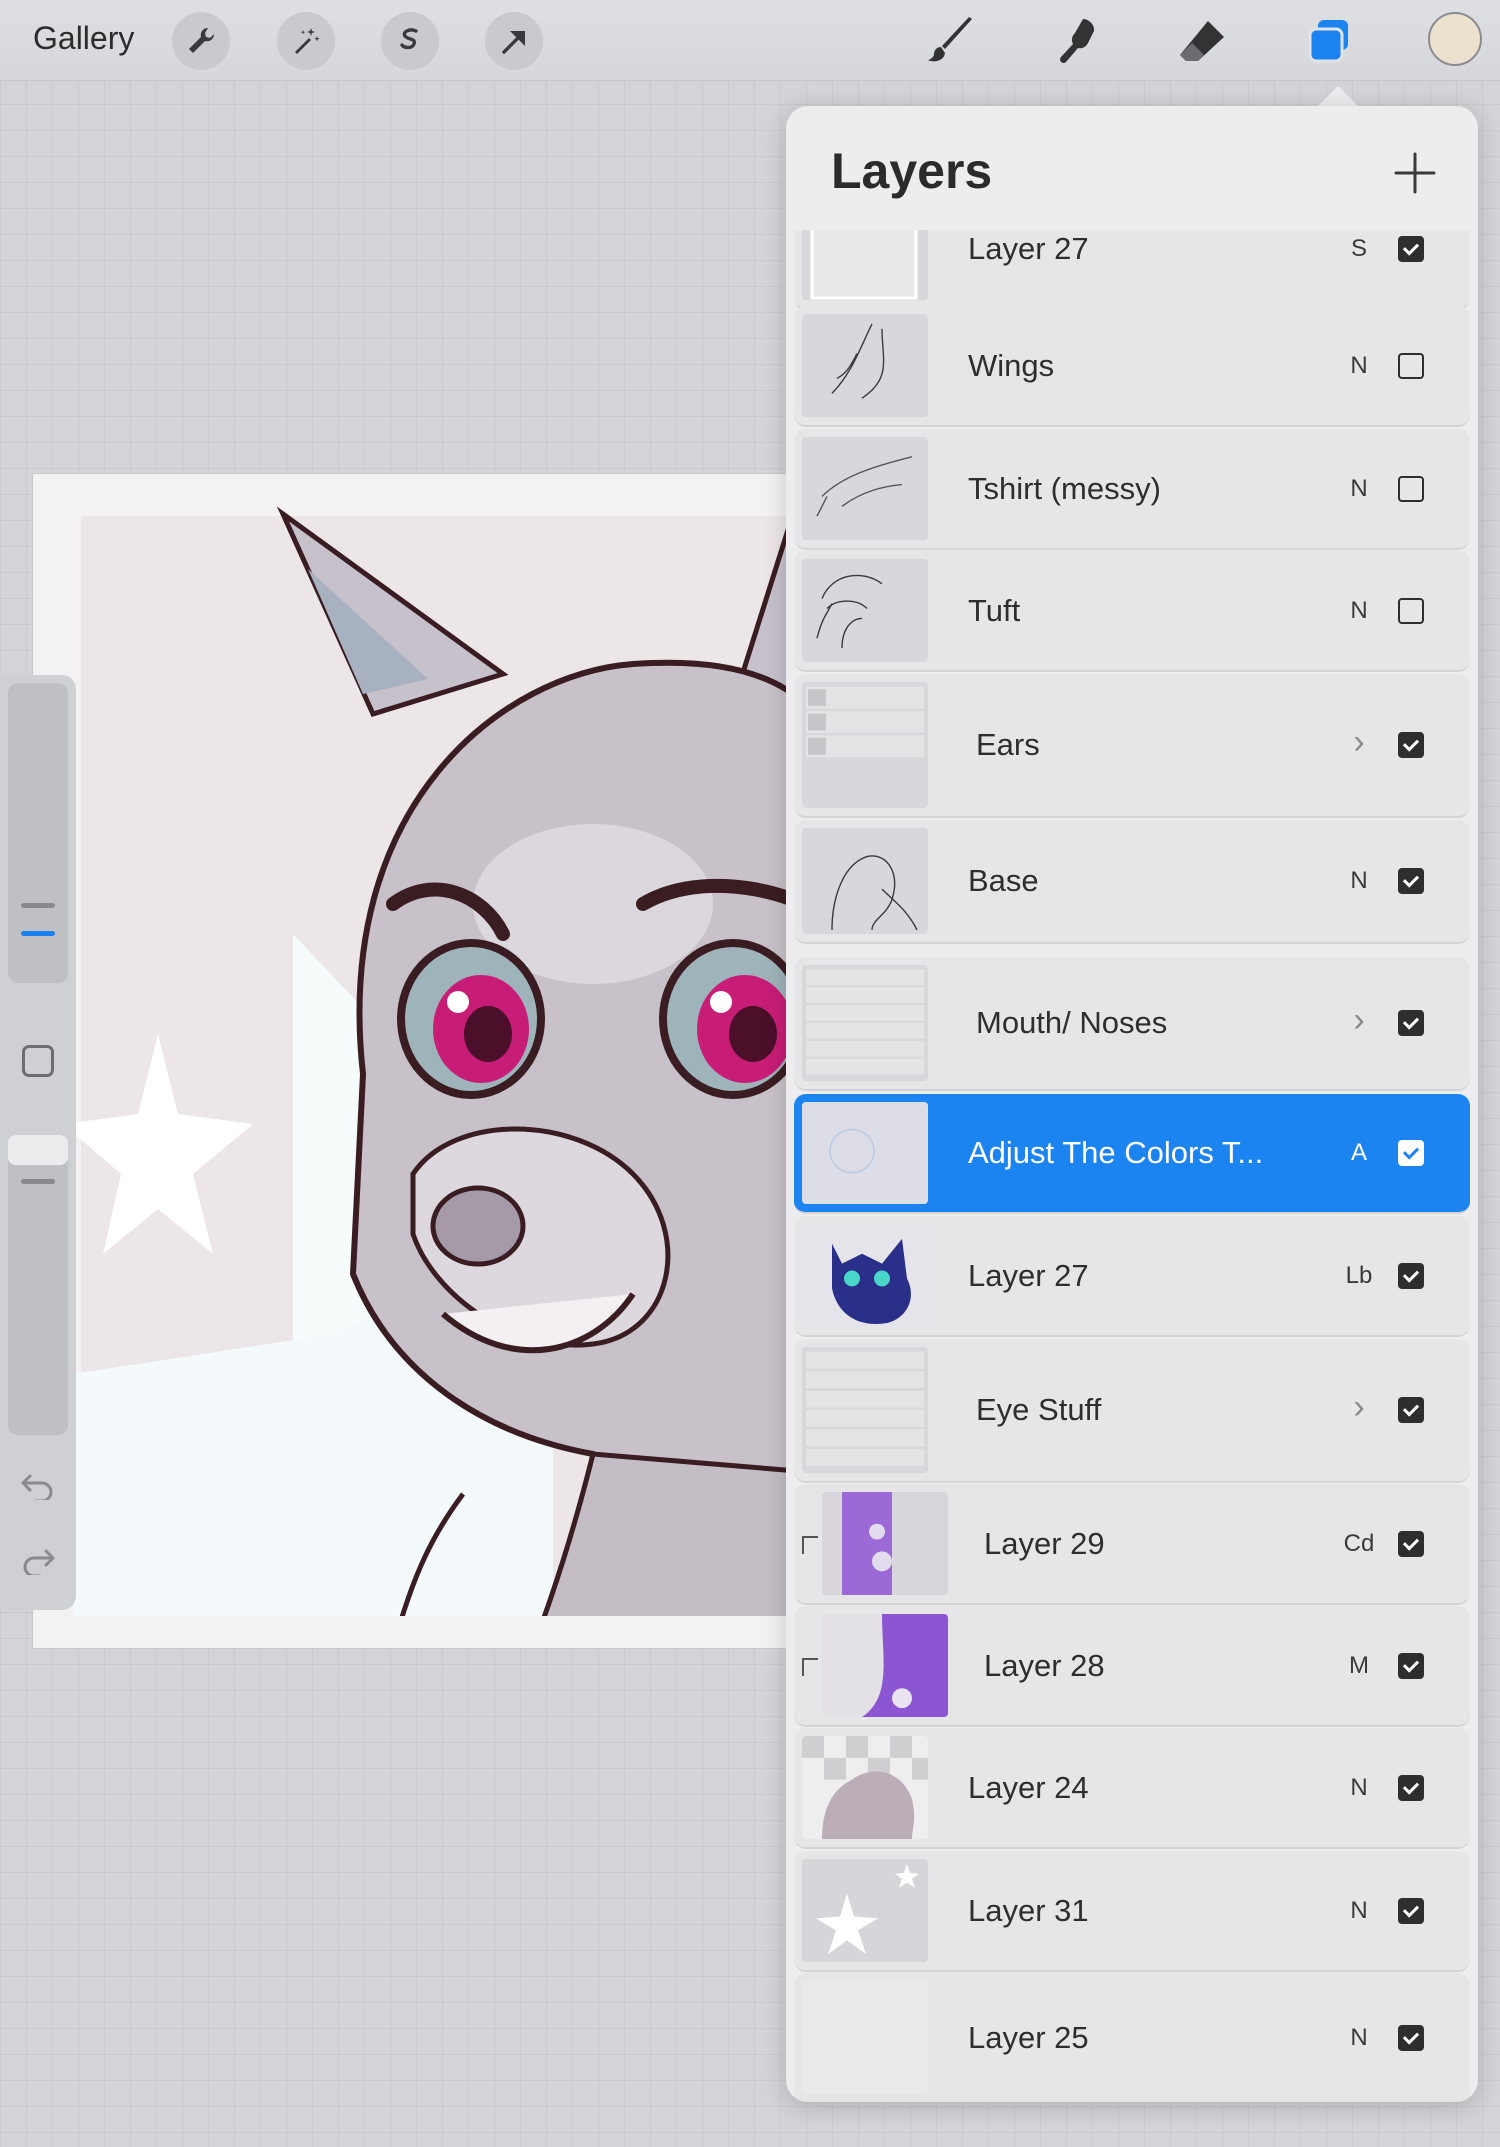  Describe the element at coordinates (1132, 1911) in the screenshot. I see `layer-row: Layer 31 N` at that location.